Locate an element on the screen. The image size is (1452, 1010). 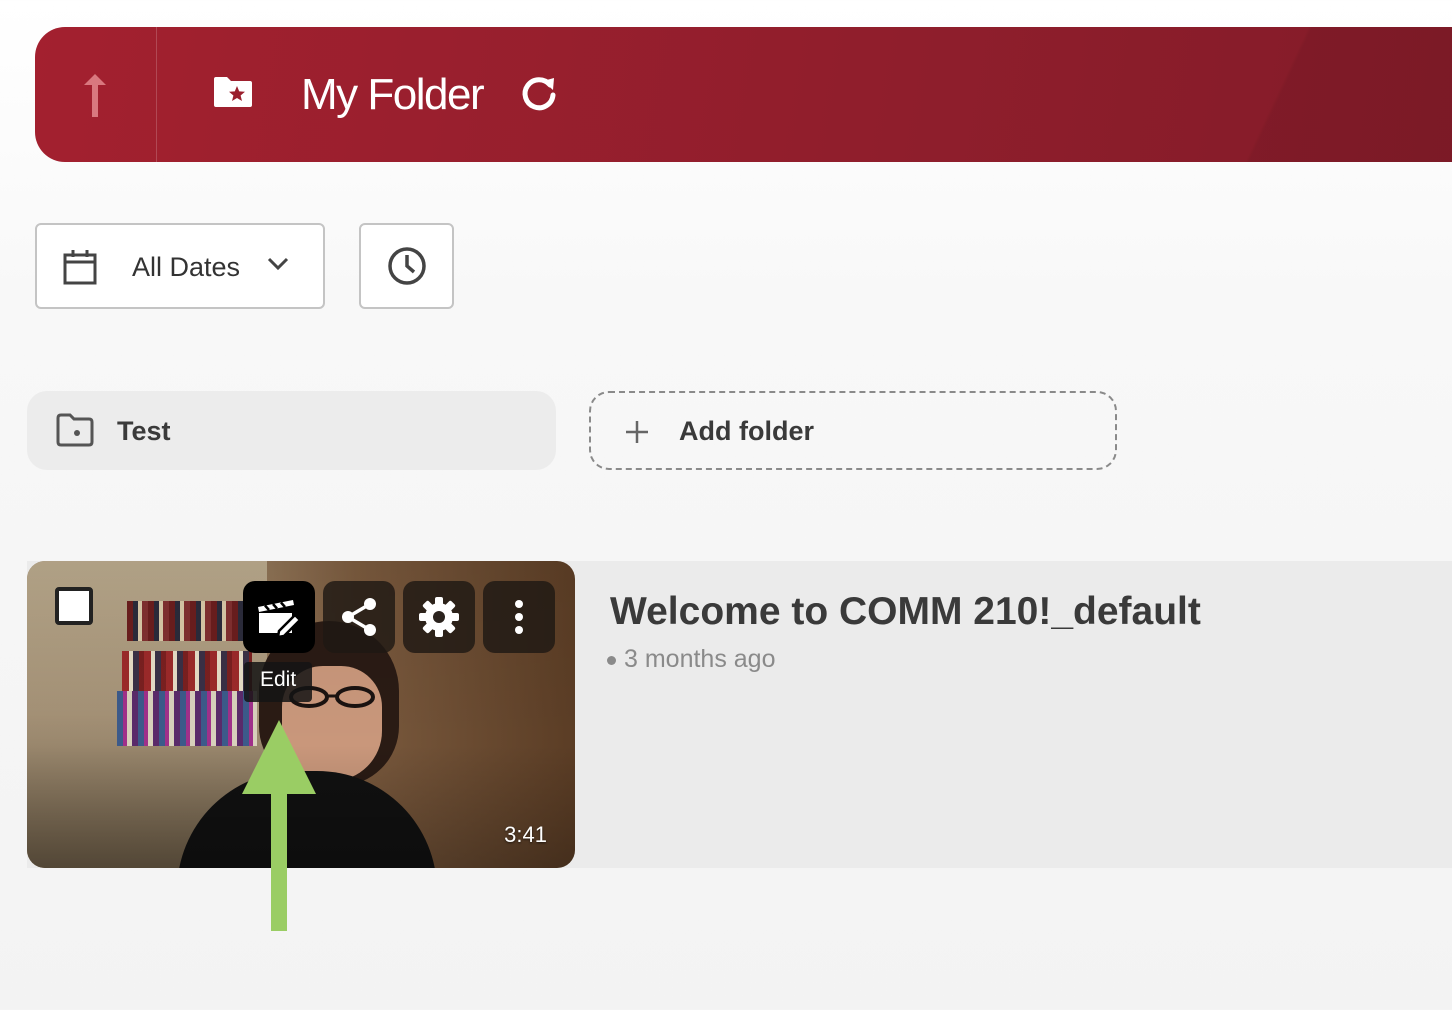
share-icon is located at coordinates (359, 617).